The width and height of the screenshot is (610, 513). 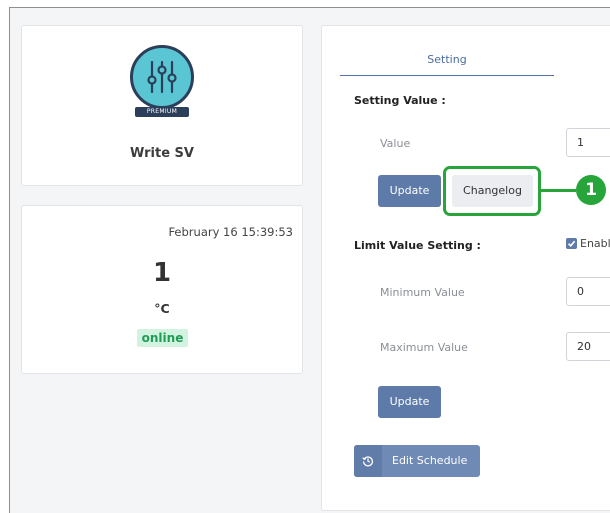 I want to click on callout-marker: 1, so click(x=591, y=190).